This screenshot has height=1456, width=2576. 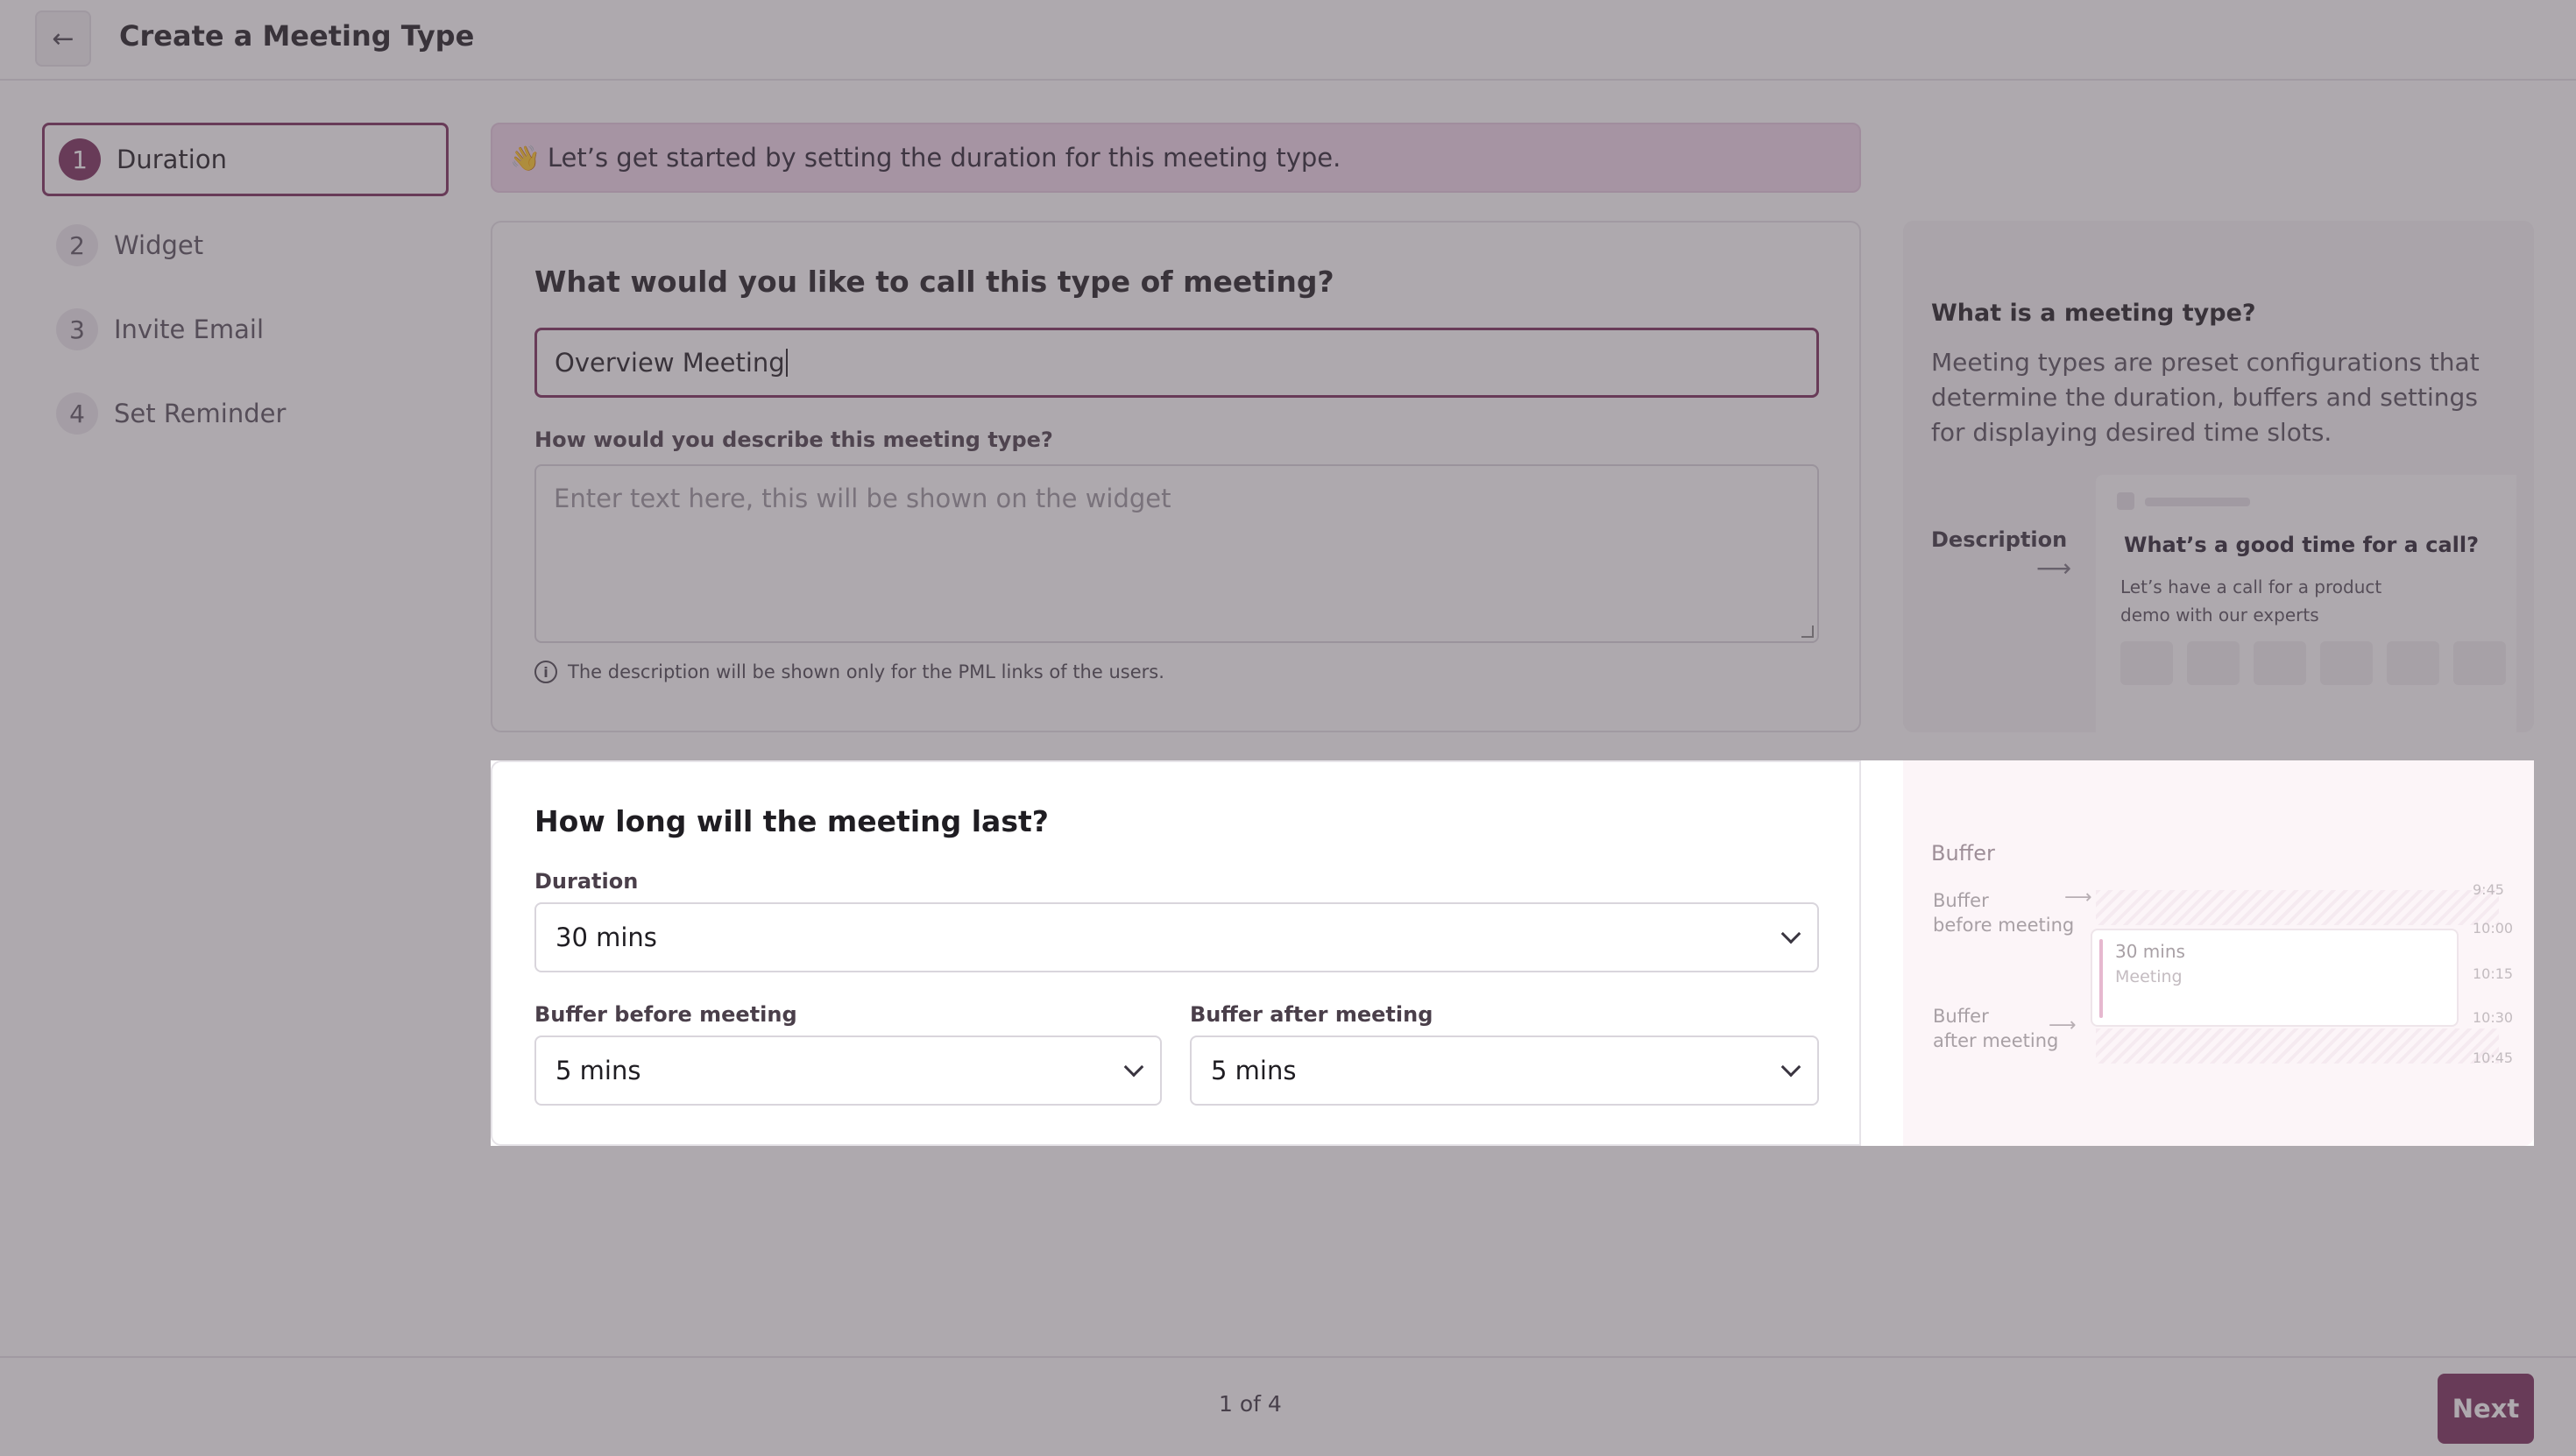 I want to click on arrow-left-icon: ←, so click(x=63, y=38).